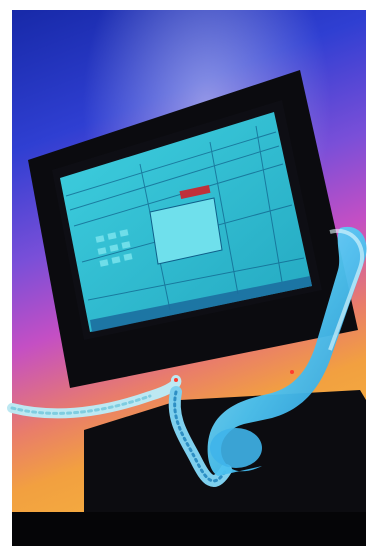 The height and width of the screenshot is (554, 376). I want to click on dark-floor, so click(189, 529).